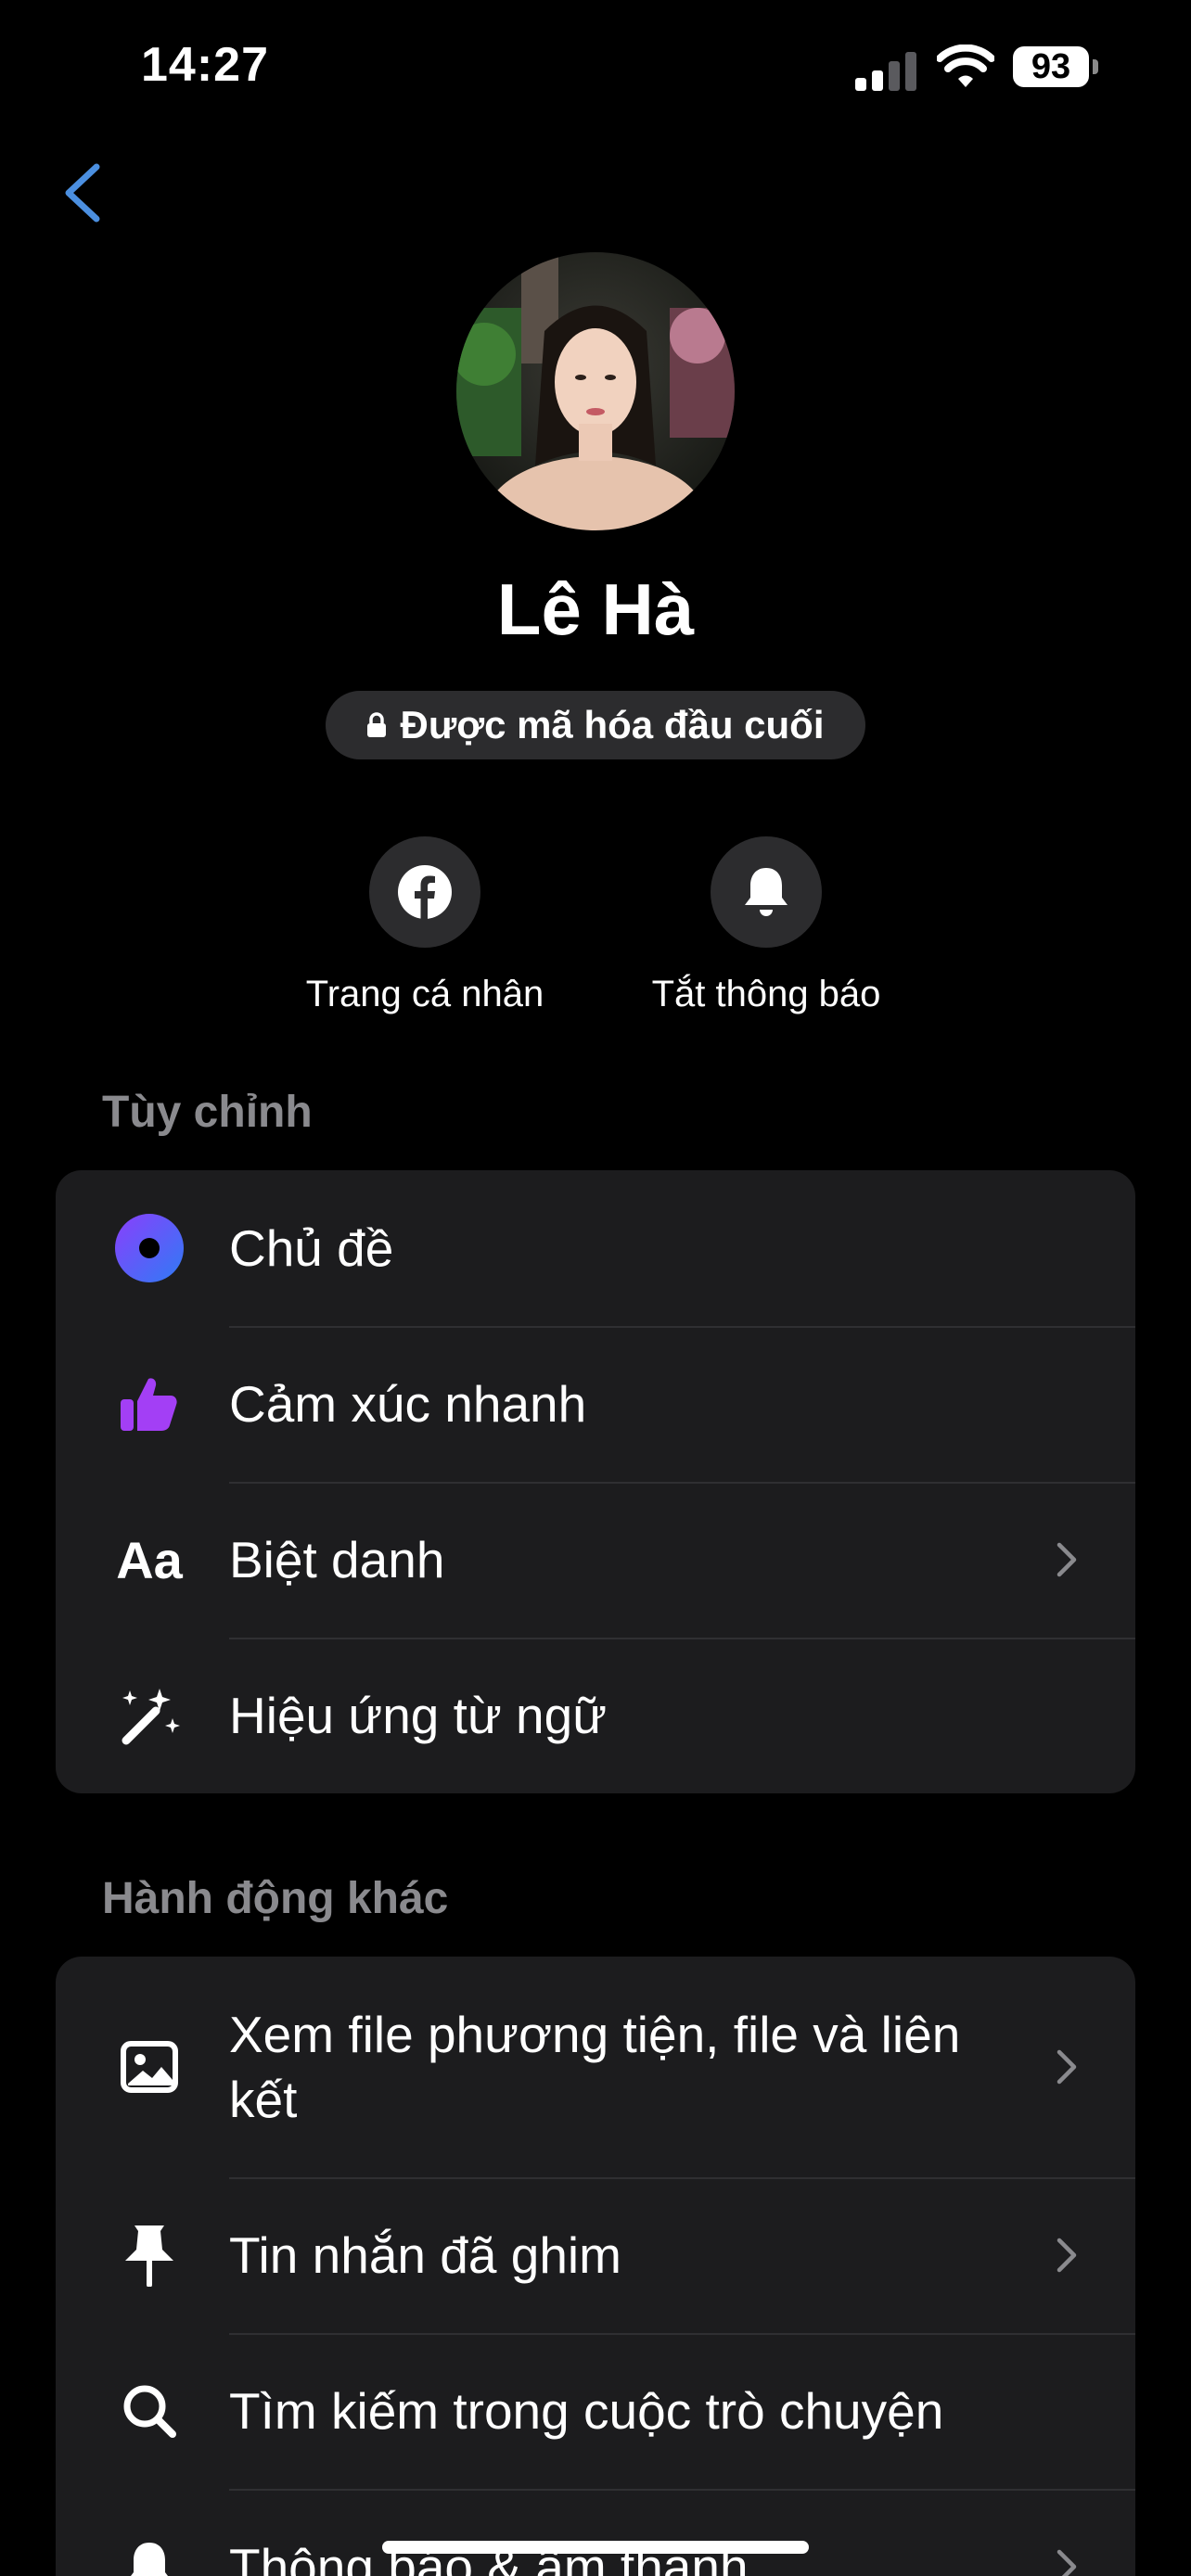 The image size is (1191, 2576). I want to click on status-time: 14:27, so click(205, 65).